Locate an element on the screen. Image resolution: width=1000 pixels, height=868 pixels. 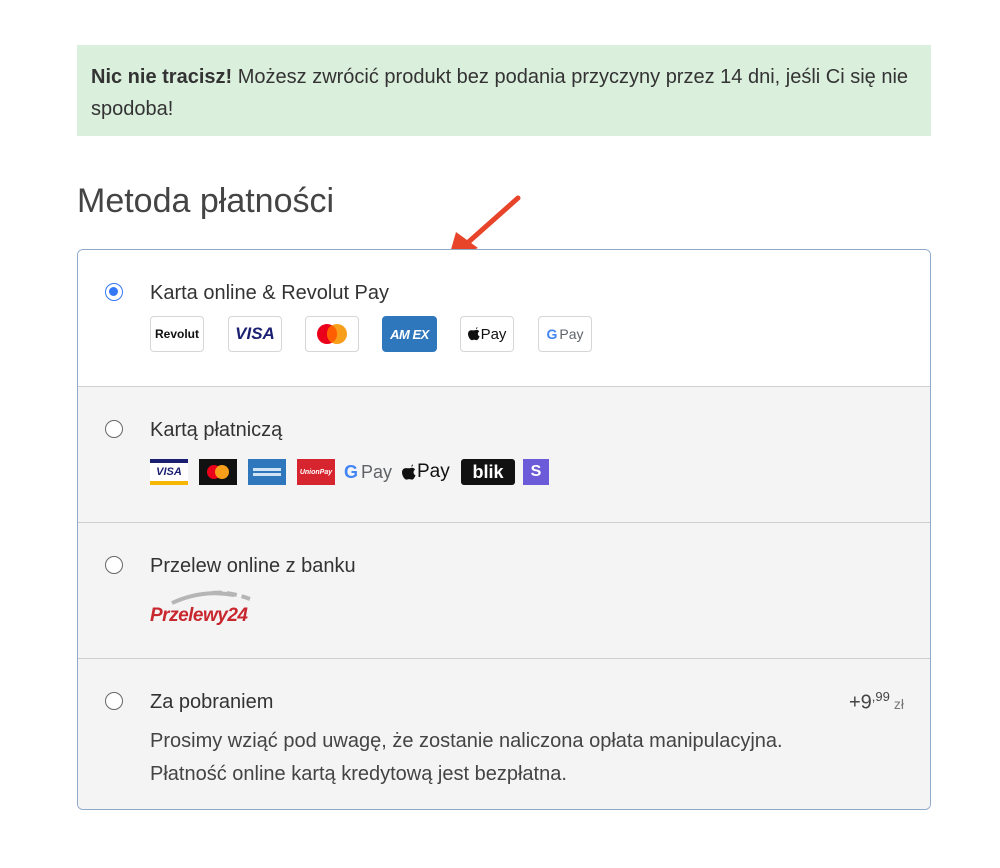
amex-logo-icon: AM EX is located at coordinates (409, 334).